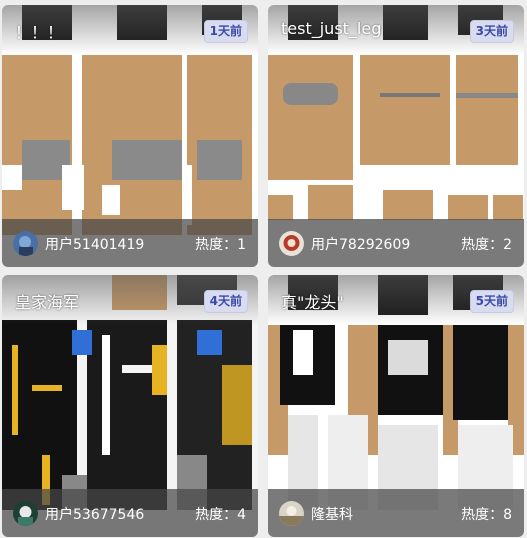  What do you see at coordinates (241, 515) in the screenshot?
I see `heat-value: 4` at bounding box center [241, 515].